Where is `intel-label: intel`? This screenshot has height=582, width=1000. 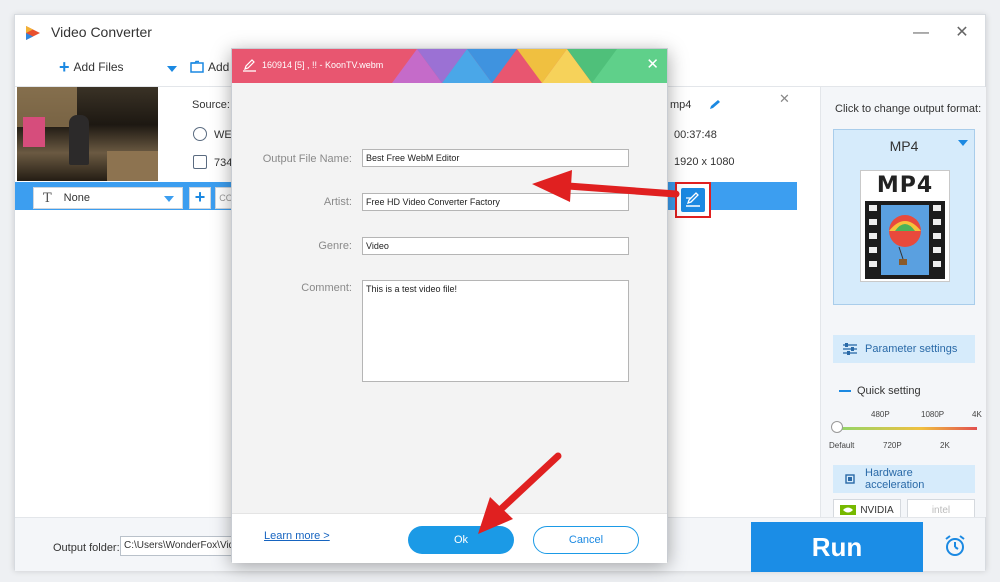
intel-label: intel is located at coordinates (941, 510).